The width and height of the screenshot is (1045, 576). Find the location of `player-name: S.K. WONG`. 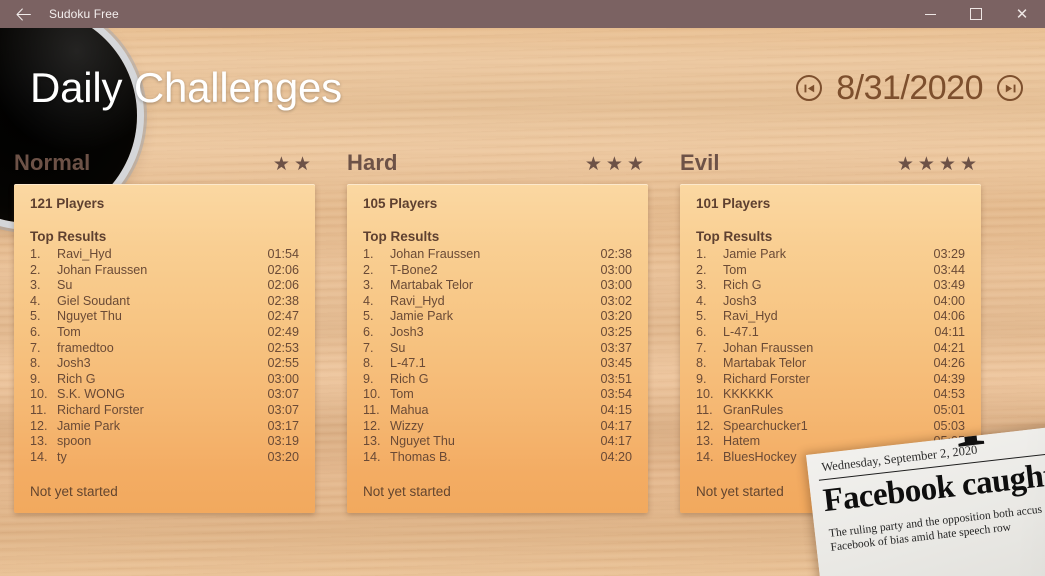

player-name: S.K. WONG is located at coordinates (91, 394).